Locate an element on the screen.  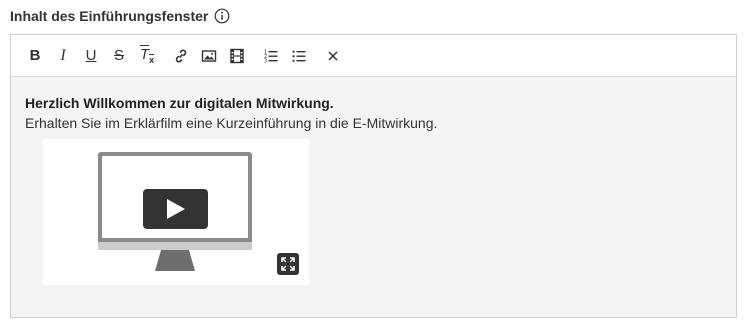
unordered-list-button is located at coordinates (299, 56).